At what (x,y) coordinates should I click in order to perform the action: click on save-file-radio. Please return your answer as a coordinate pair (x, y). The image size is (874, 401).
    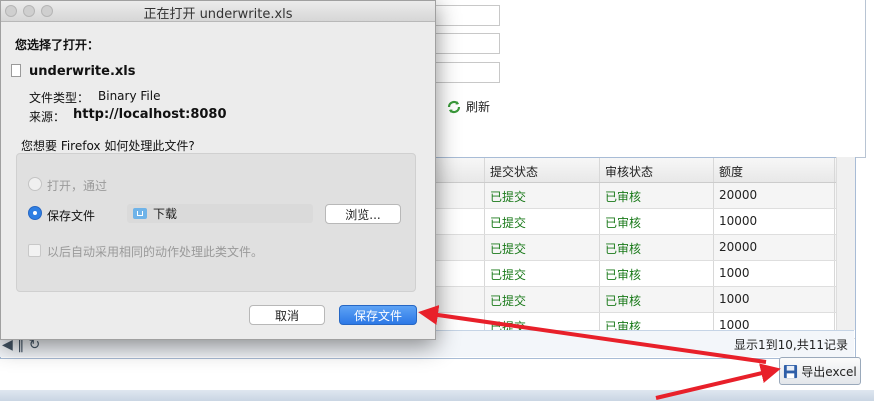
    Looking at the image, I should click on (35, 213).